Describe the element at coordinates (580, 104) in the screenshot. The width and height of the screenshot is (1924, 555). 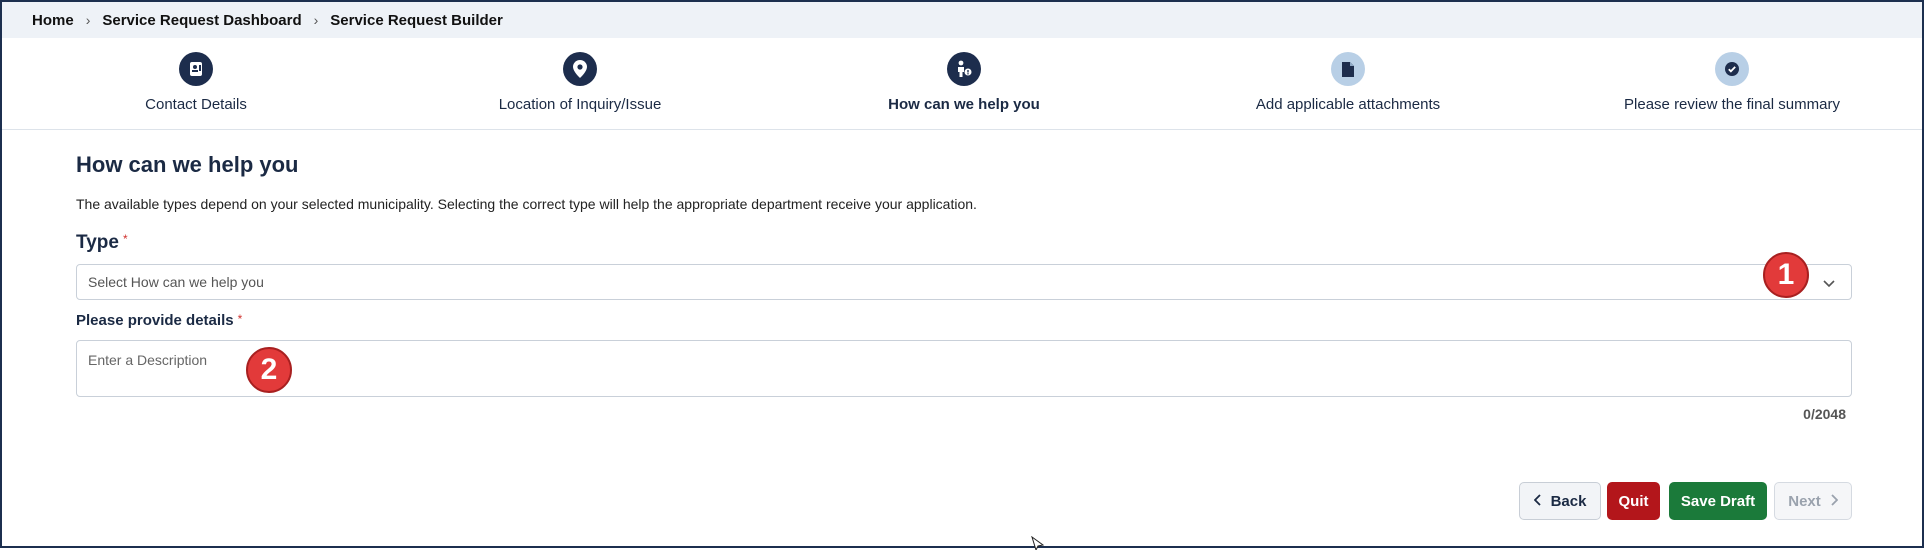
I see `step-label: Location of Inquiry/Issue` at that location.